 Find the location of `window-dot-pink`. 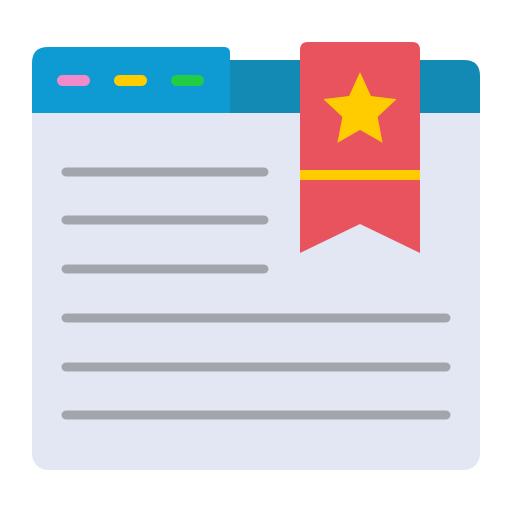

window-dot-pink is located at coordinates (73, 80).